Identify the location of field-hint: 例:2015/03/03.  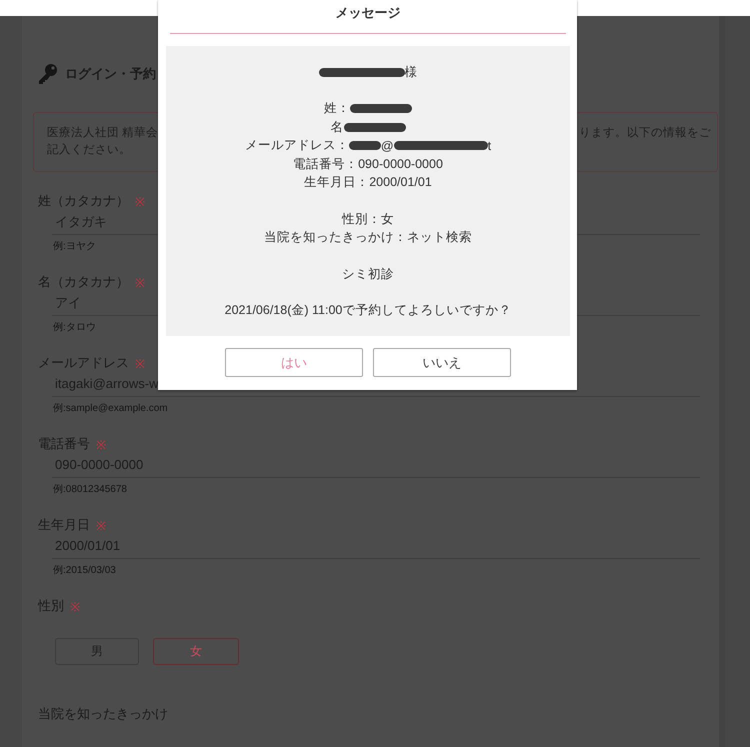
(84, 570).